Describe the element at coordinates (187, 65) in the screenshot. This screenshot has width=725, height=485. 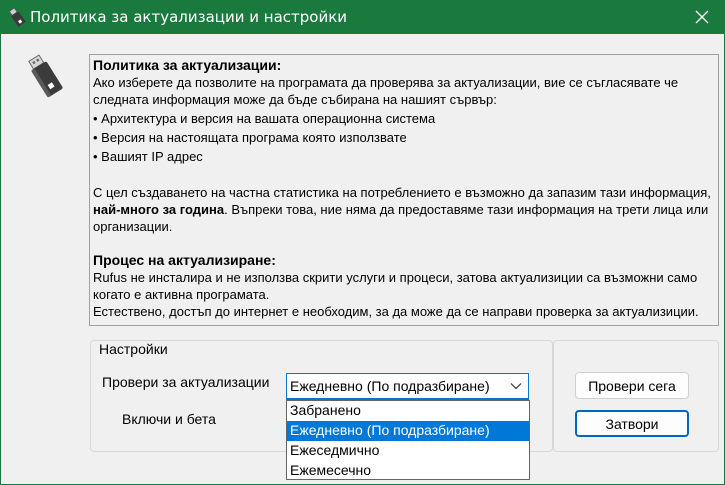
I see `policy-heading: Политика за актуализации:` at that location.